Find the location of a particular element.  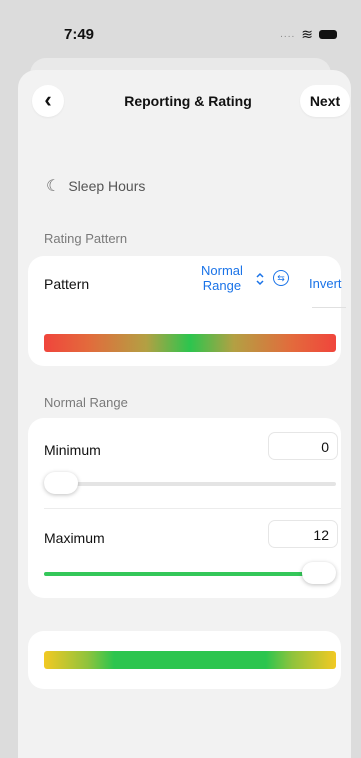

battery-icon is located at coordinates (328, 34).